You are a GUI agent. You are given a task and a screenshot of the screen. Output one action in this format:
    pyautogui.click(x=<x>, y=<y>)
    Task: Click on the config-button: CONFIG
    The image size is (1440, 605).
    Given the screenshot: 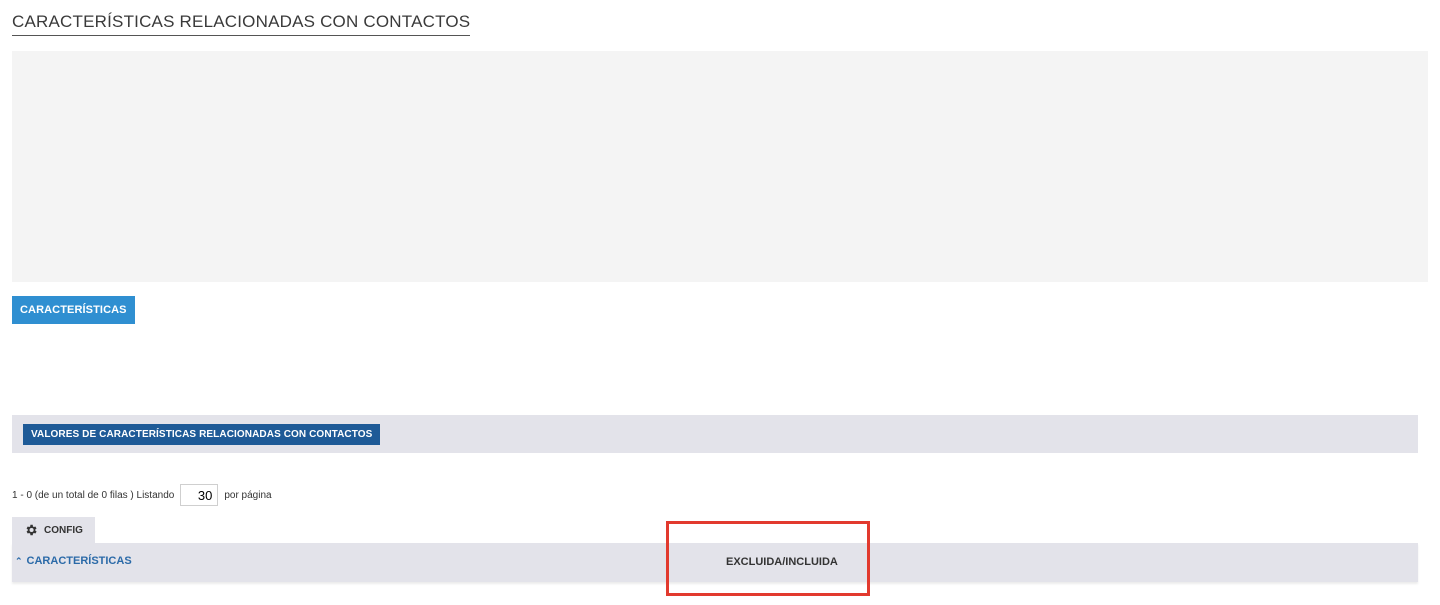 What is the action you would take?
    pyautogui.click(x=53, y=530)
    